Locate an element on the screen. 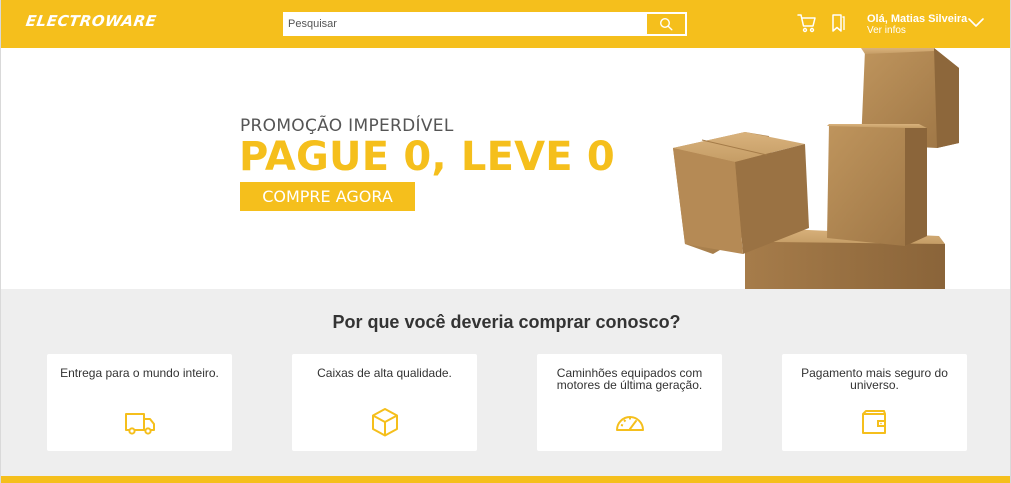 Image resolution: width=1011 pixels, height=483 pixels. user-greeting: Olá, Matias Silveira is located at coordinates (917, 19).